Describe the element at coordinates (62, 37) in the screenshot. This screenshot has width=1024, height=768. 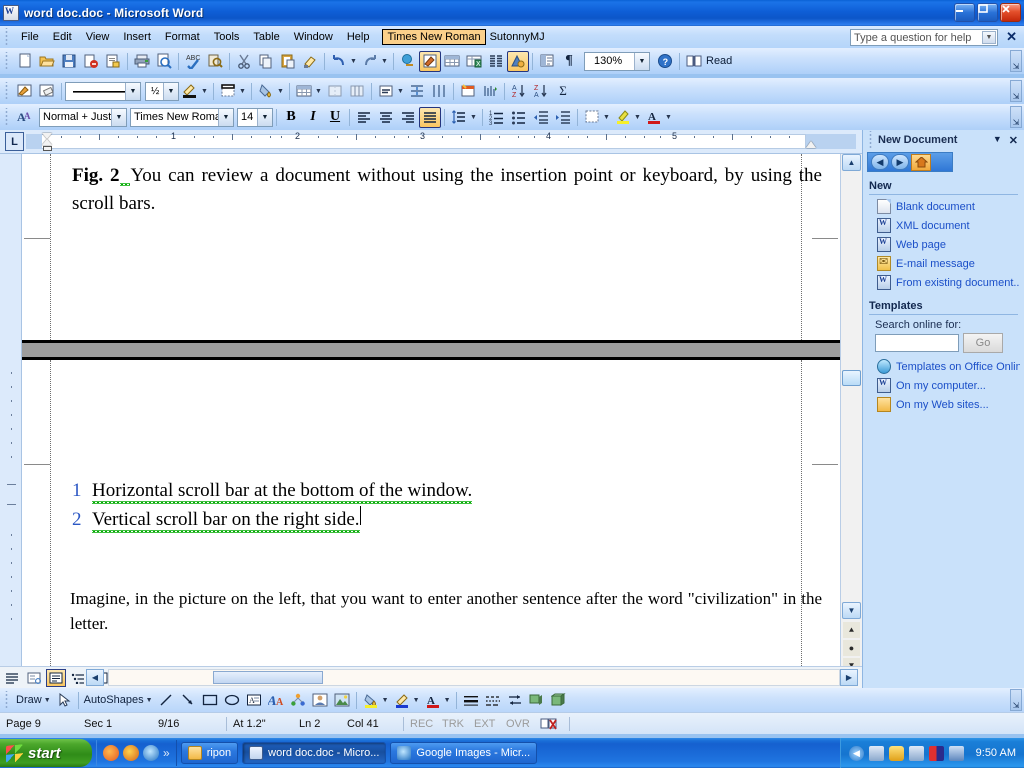
I see `menu-edit: Edit` at that location.